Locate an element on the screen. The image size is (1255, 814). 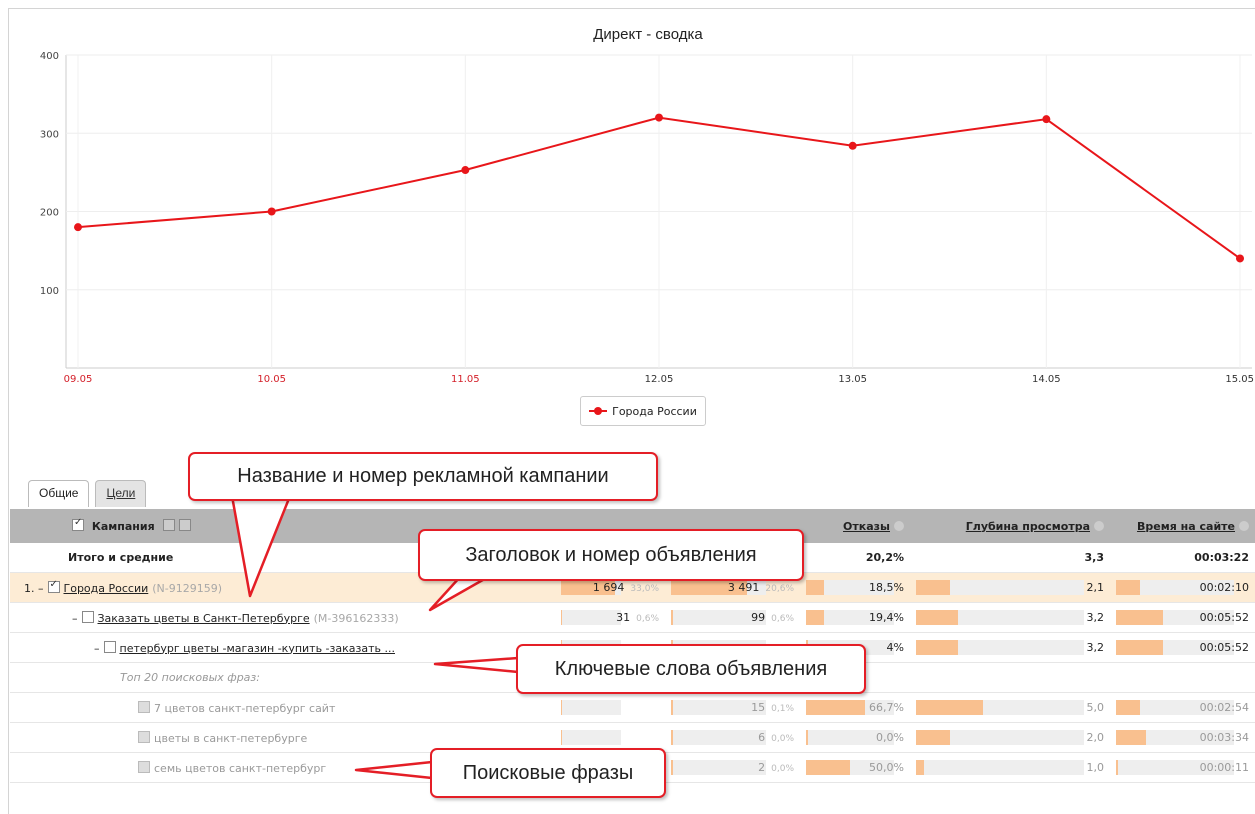
bounces-cell: 19,4% is located at coordinates (855, 617).